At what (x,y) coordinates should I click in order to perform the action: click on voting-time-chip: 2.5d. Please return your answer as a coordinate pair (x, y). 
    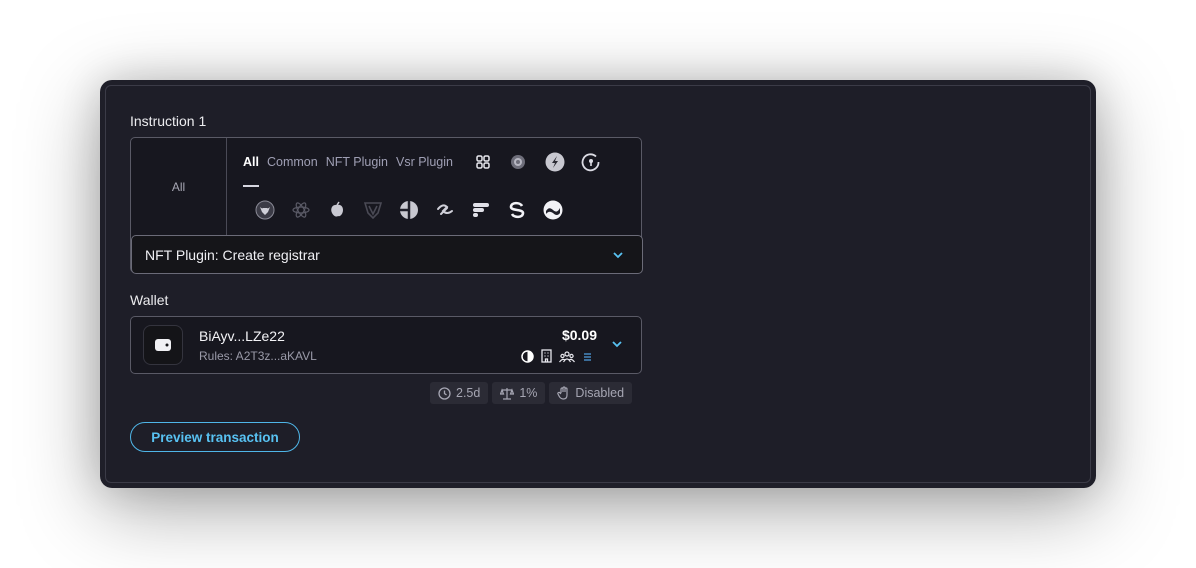
    Looking at the image, I should click on (459, 393).